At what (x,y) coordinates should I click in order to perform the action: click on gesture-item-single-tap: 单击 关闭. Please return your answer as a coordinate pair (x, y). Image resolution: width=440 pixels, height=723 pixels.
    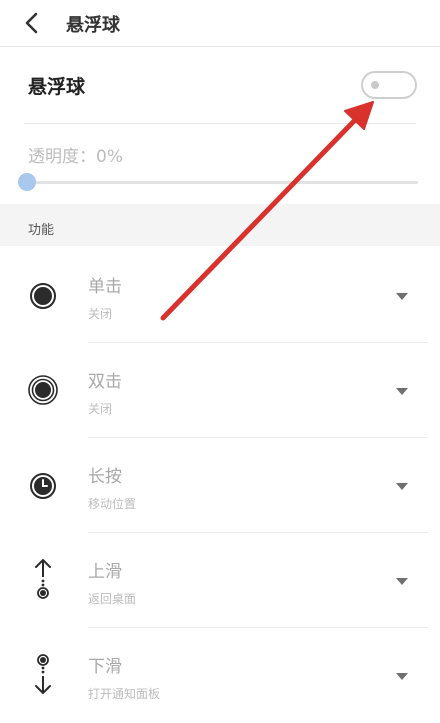
    Looking at the image, I should click on (220, 295).